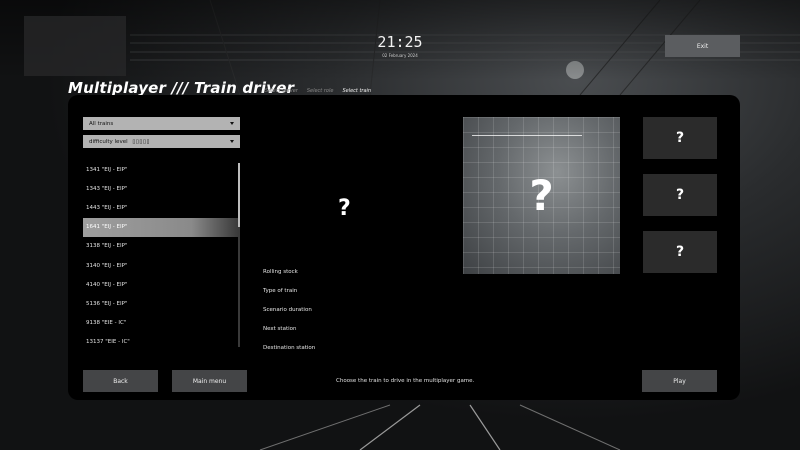  Describe the element at coordinates (680, 252) in the screenshot. I see `preview-thumbnail-3: ?` at that location.